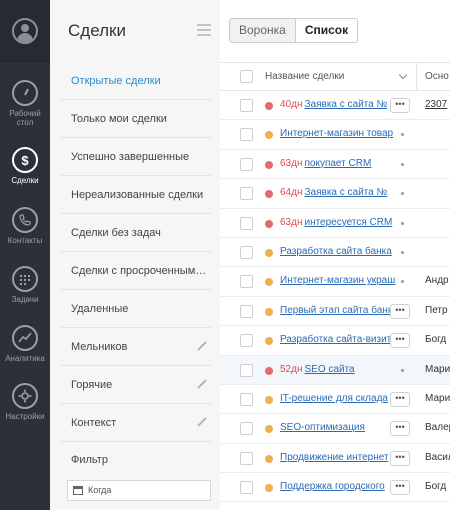 The width and height of the screenshot is (450, 510). I want to click on rail-item-deals: $ Сделки, so click(25, 176).